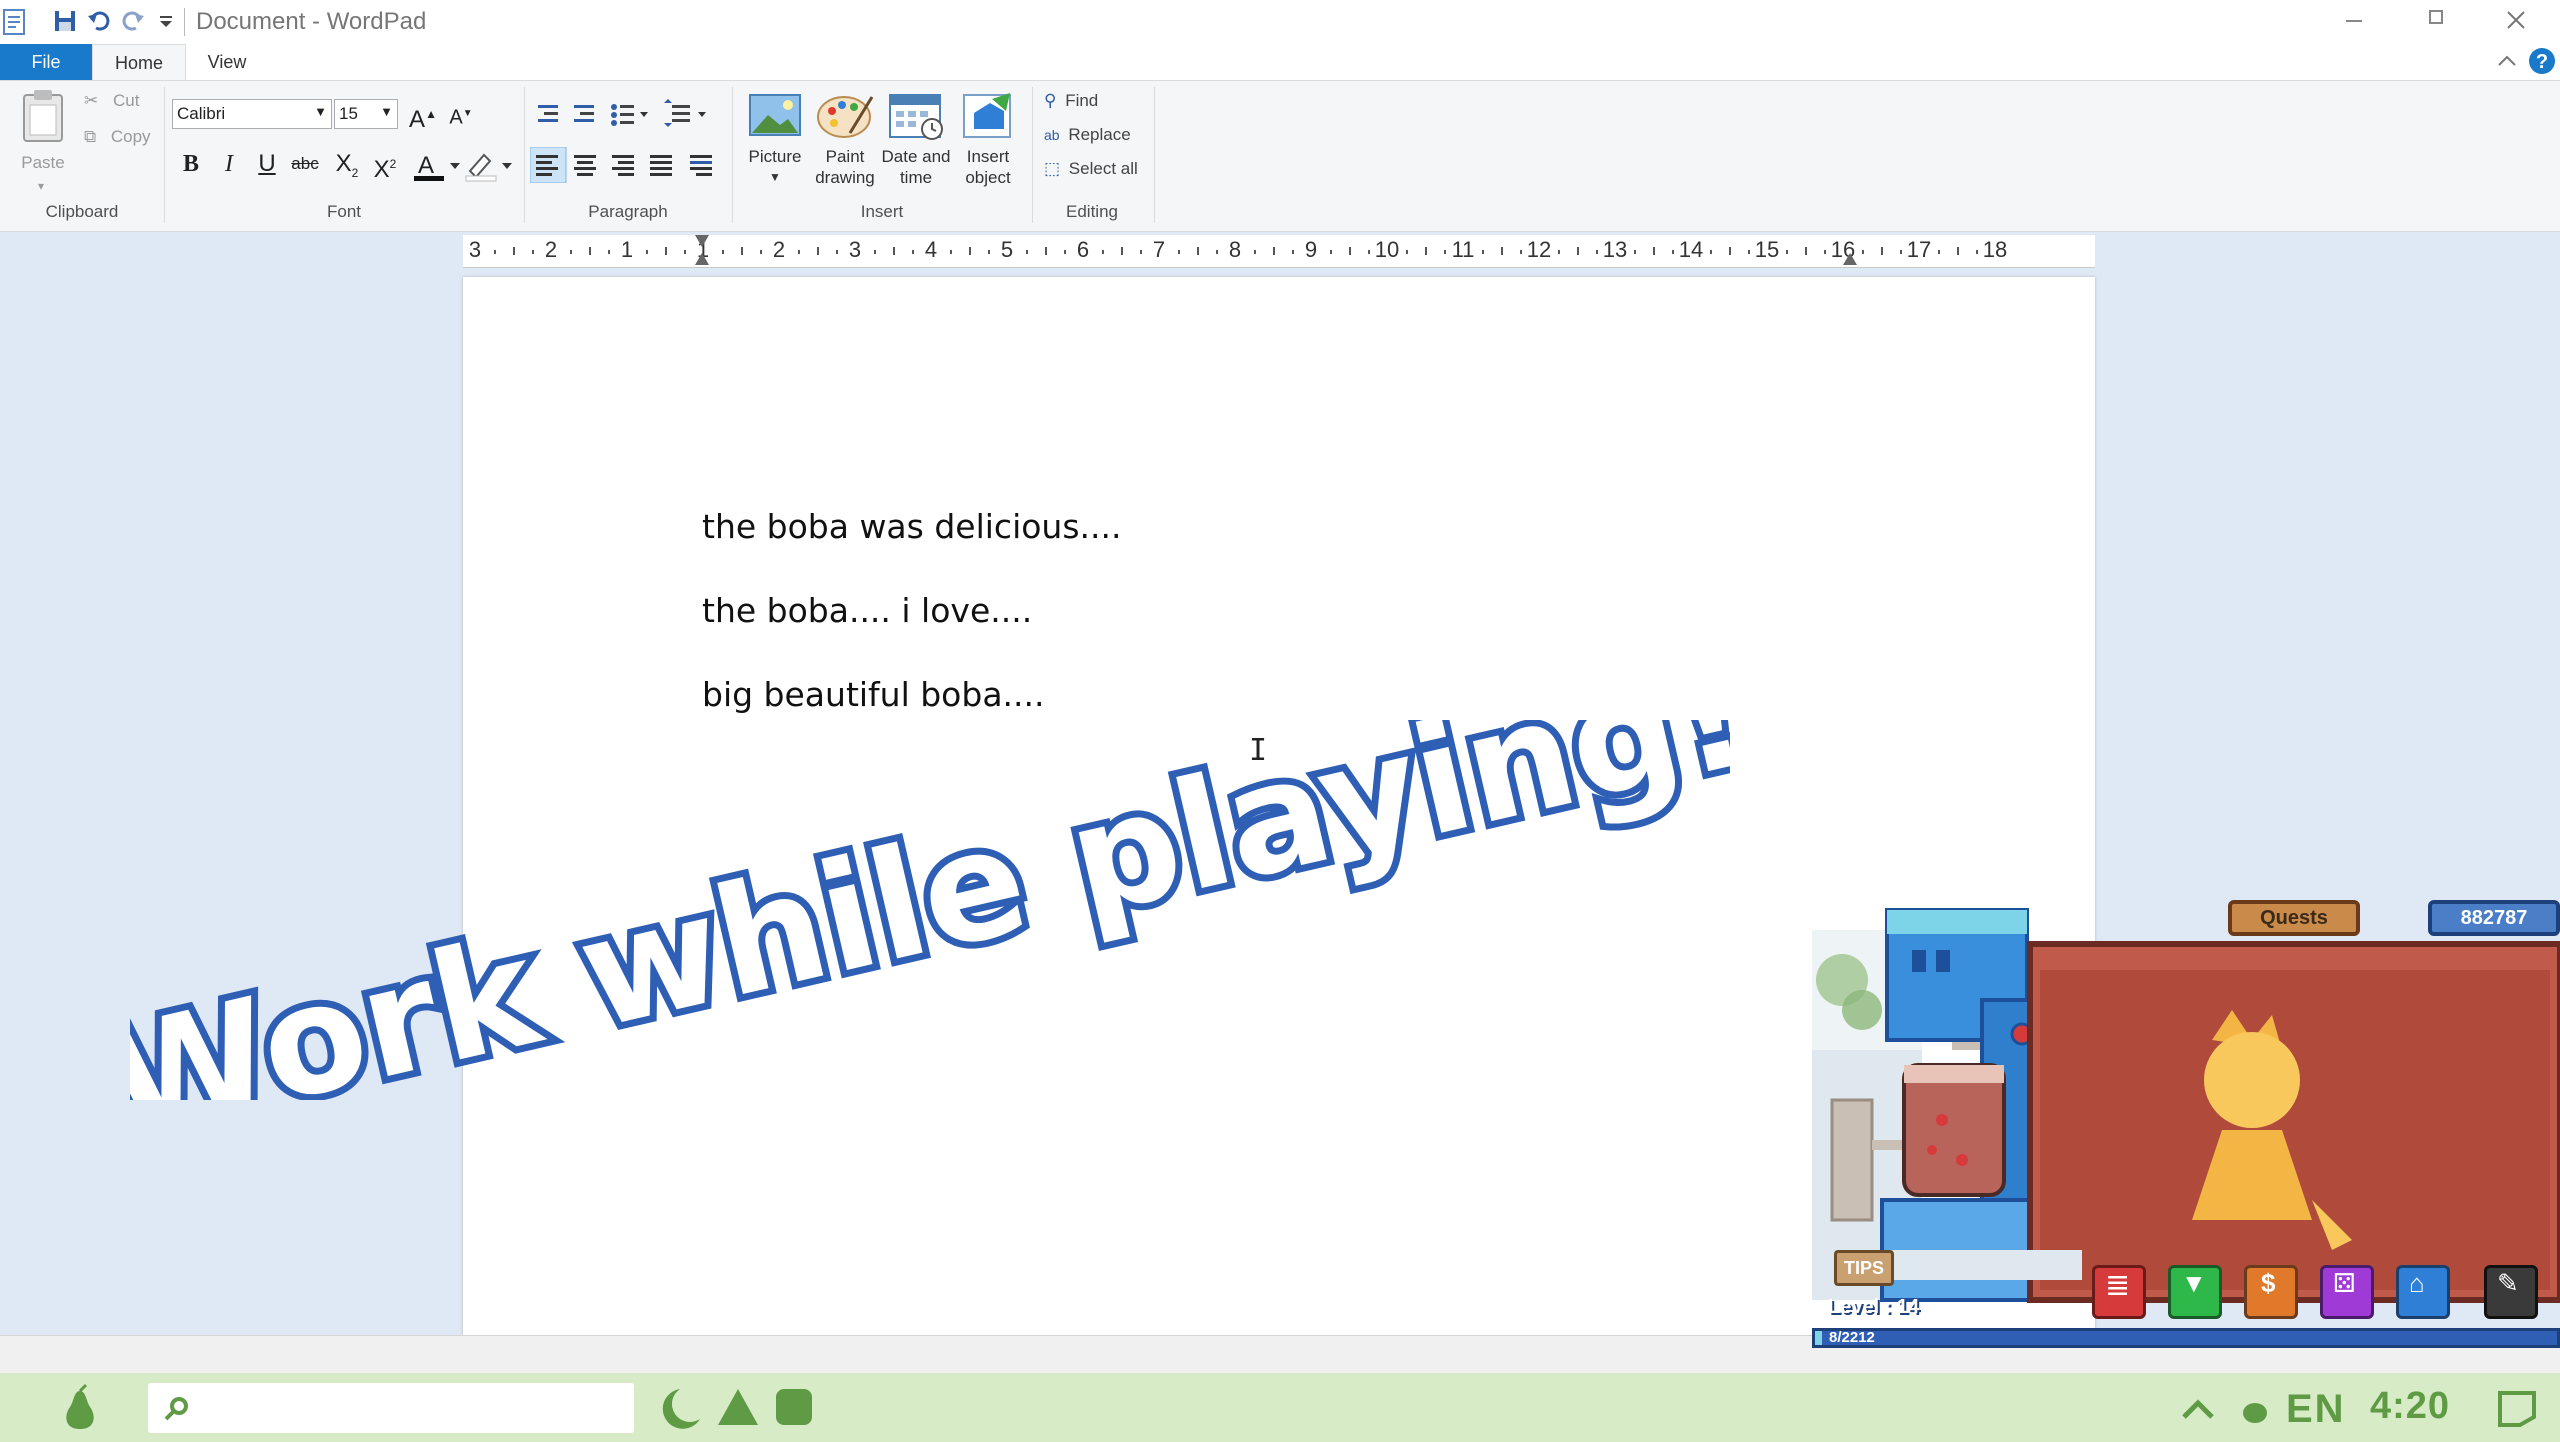 Image resolution: width=2560 pixels, height=1442 pixels. I want to click on moon-icon, so click(677, 1408).